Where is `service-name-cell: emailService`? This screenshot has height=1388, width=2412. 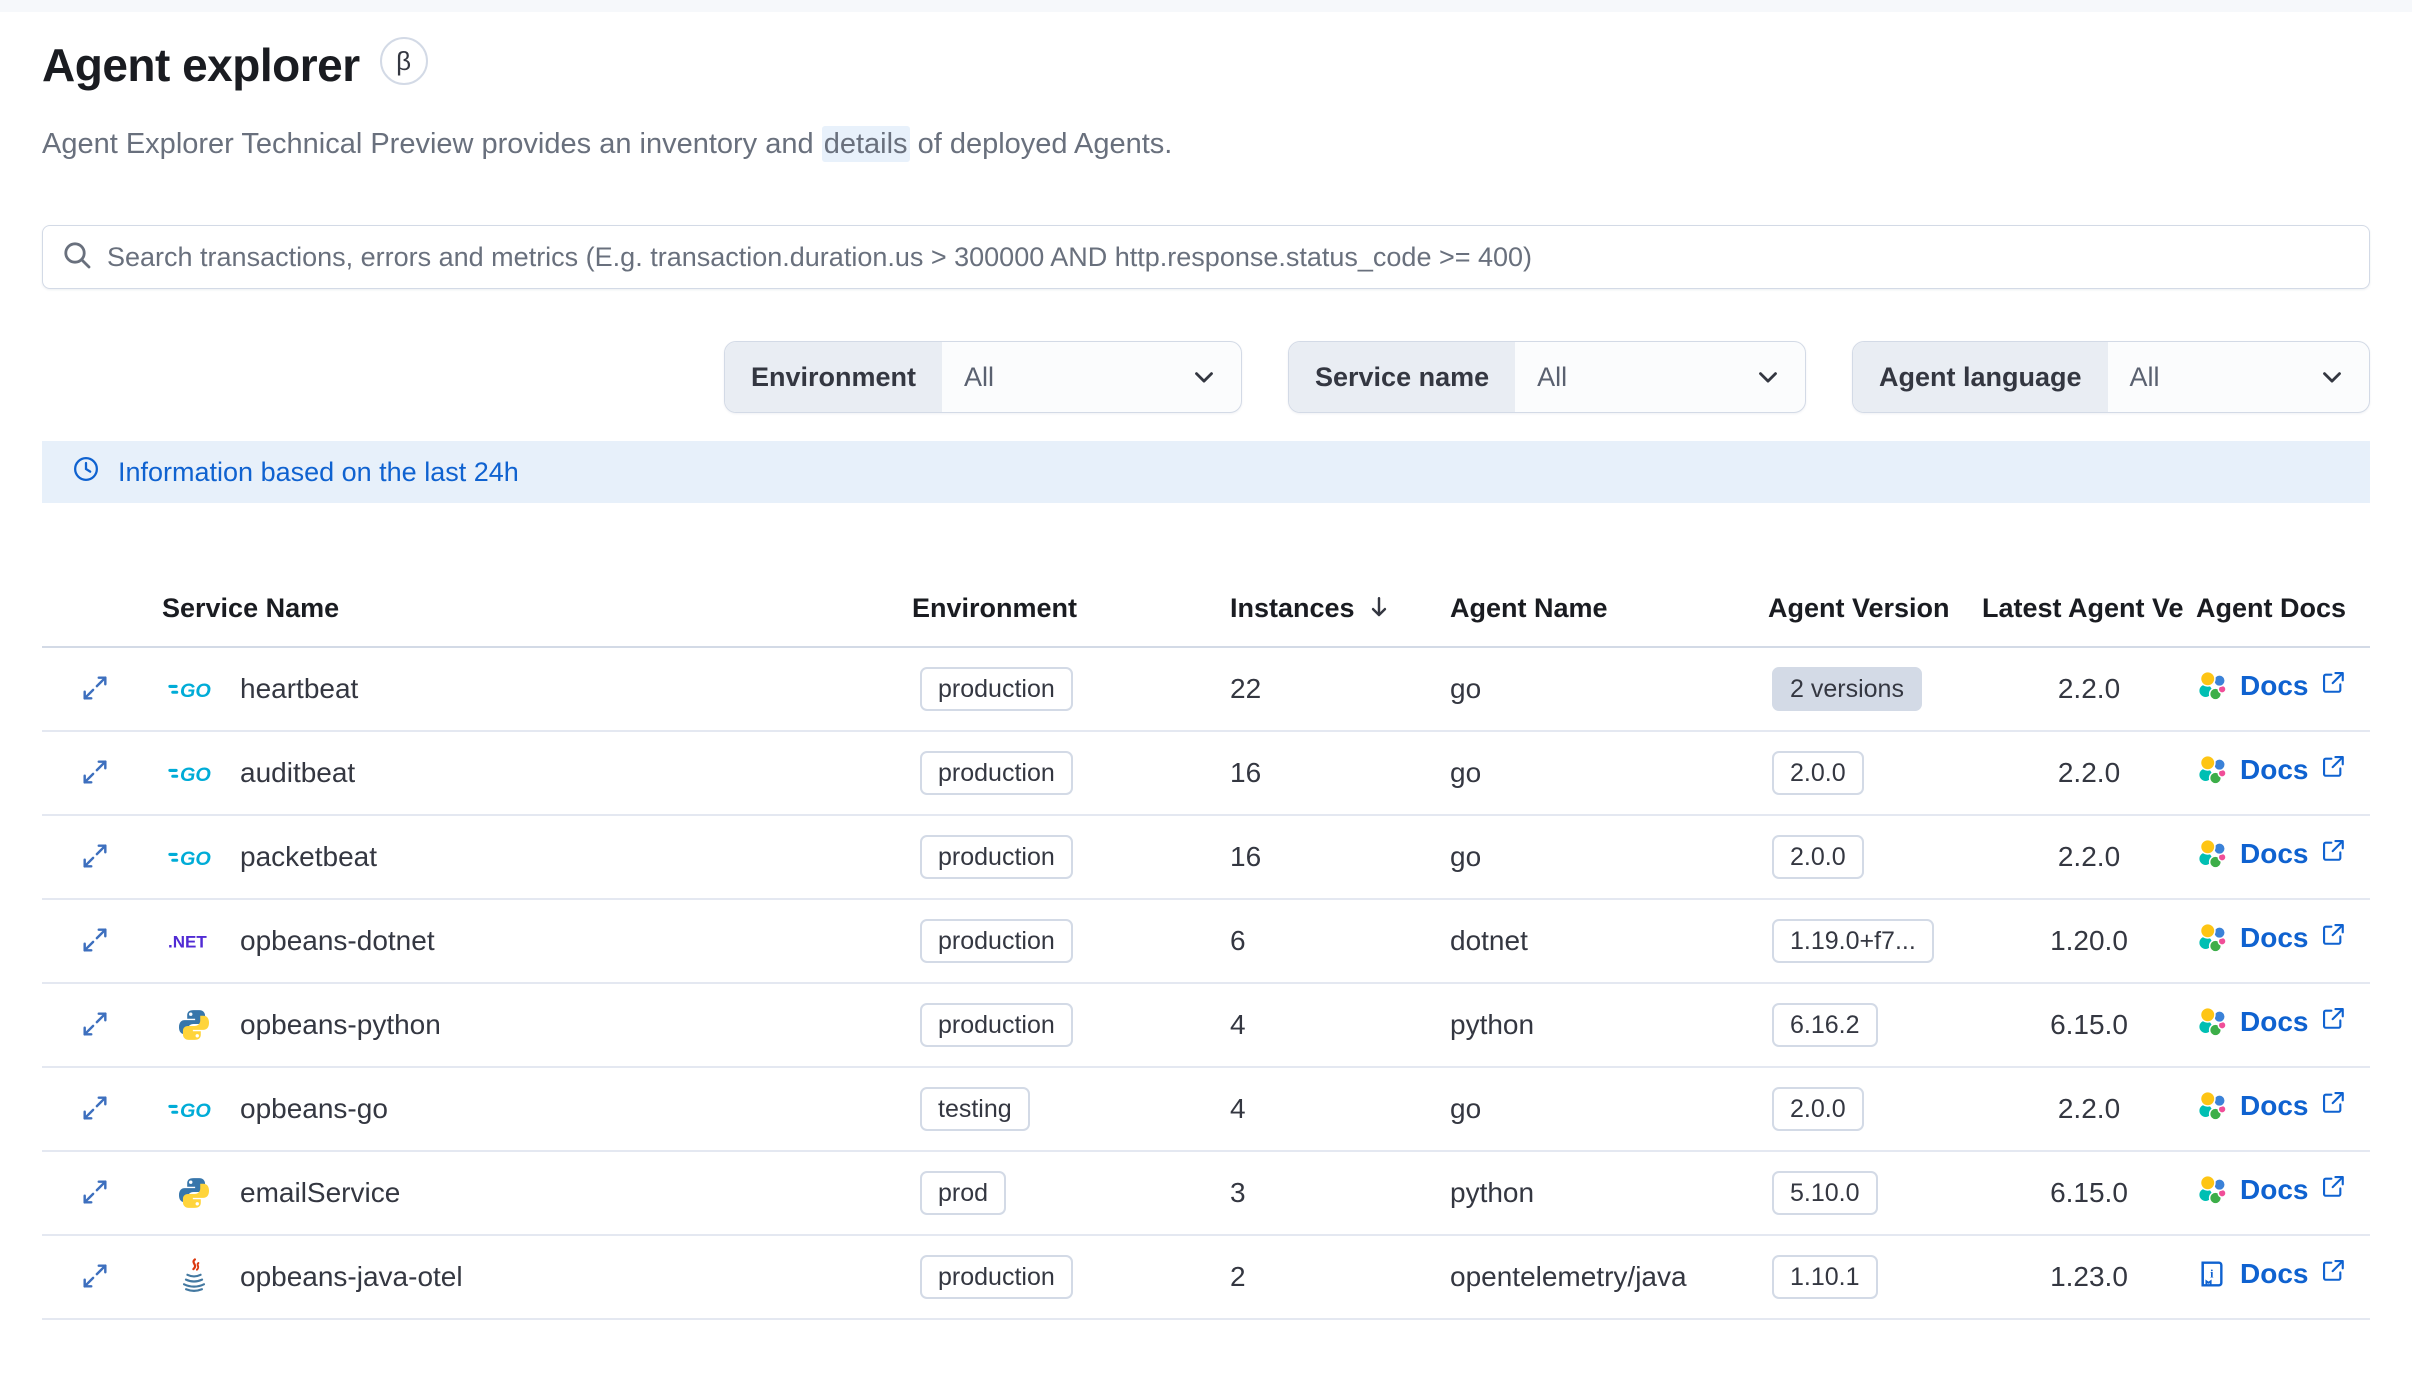 service-name-cell: emailService is located at coordinates (537, 1193).